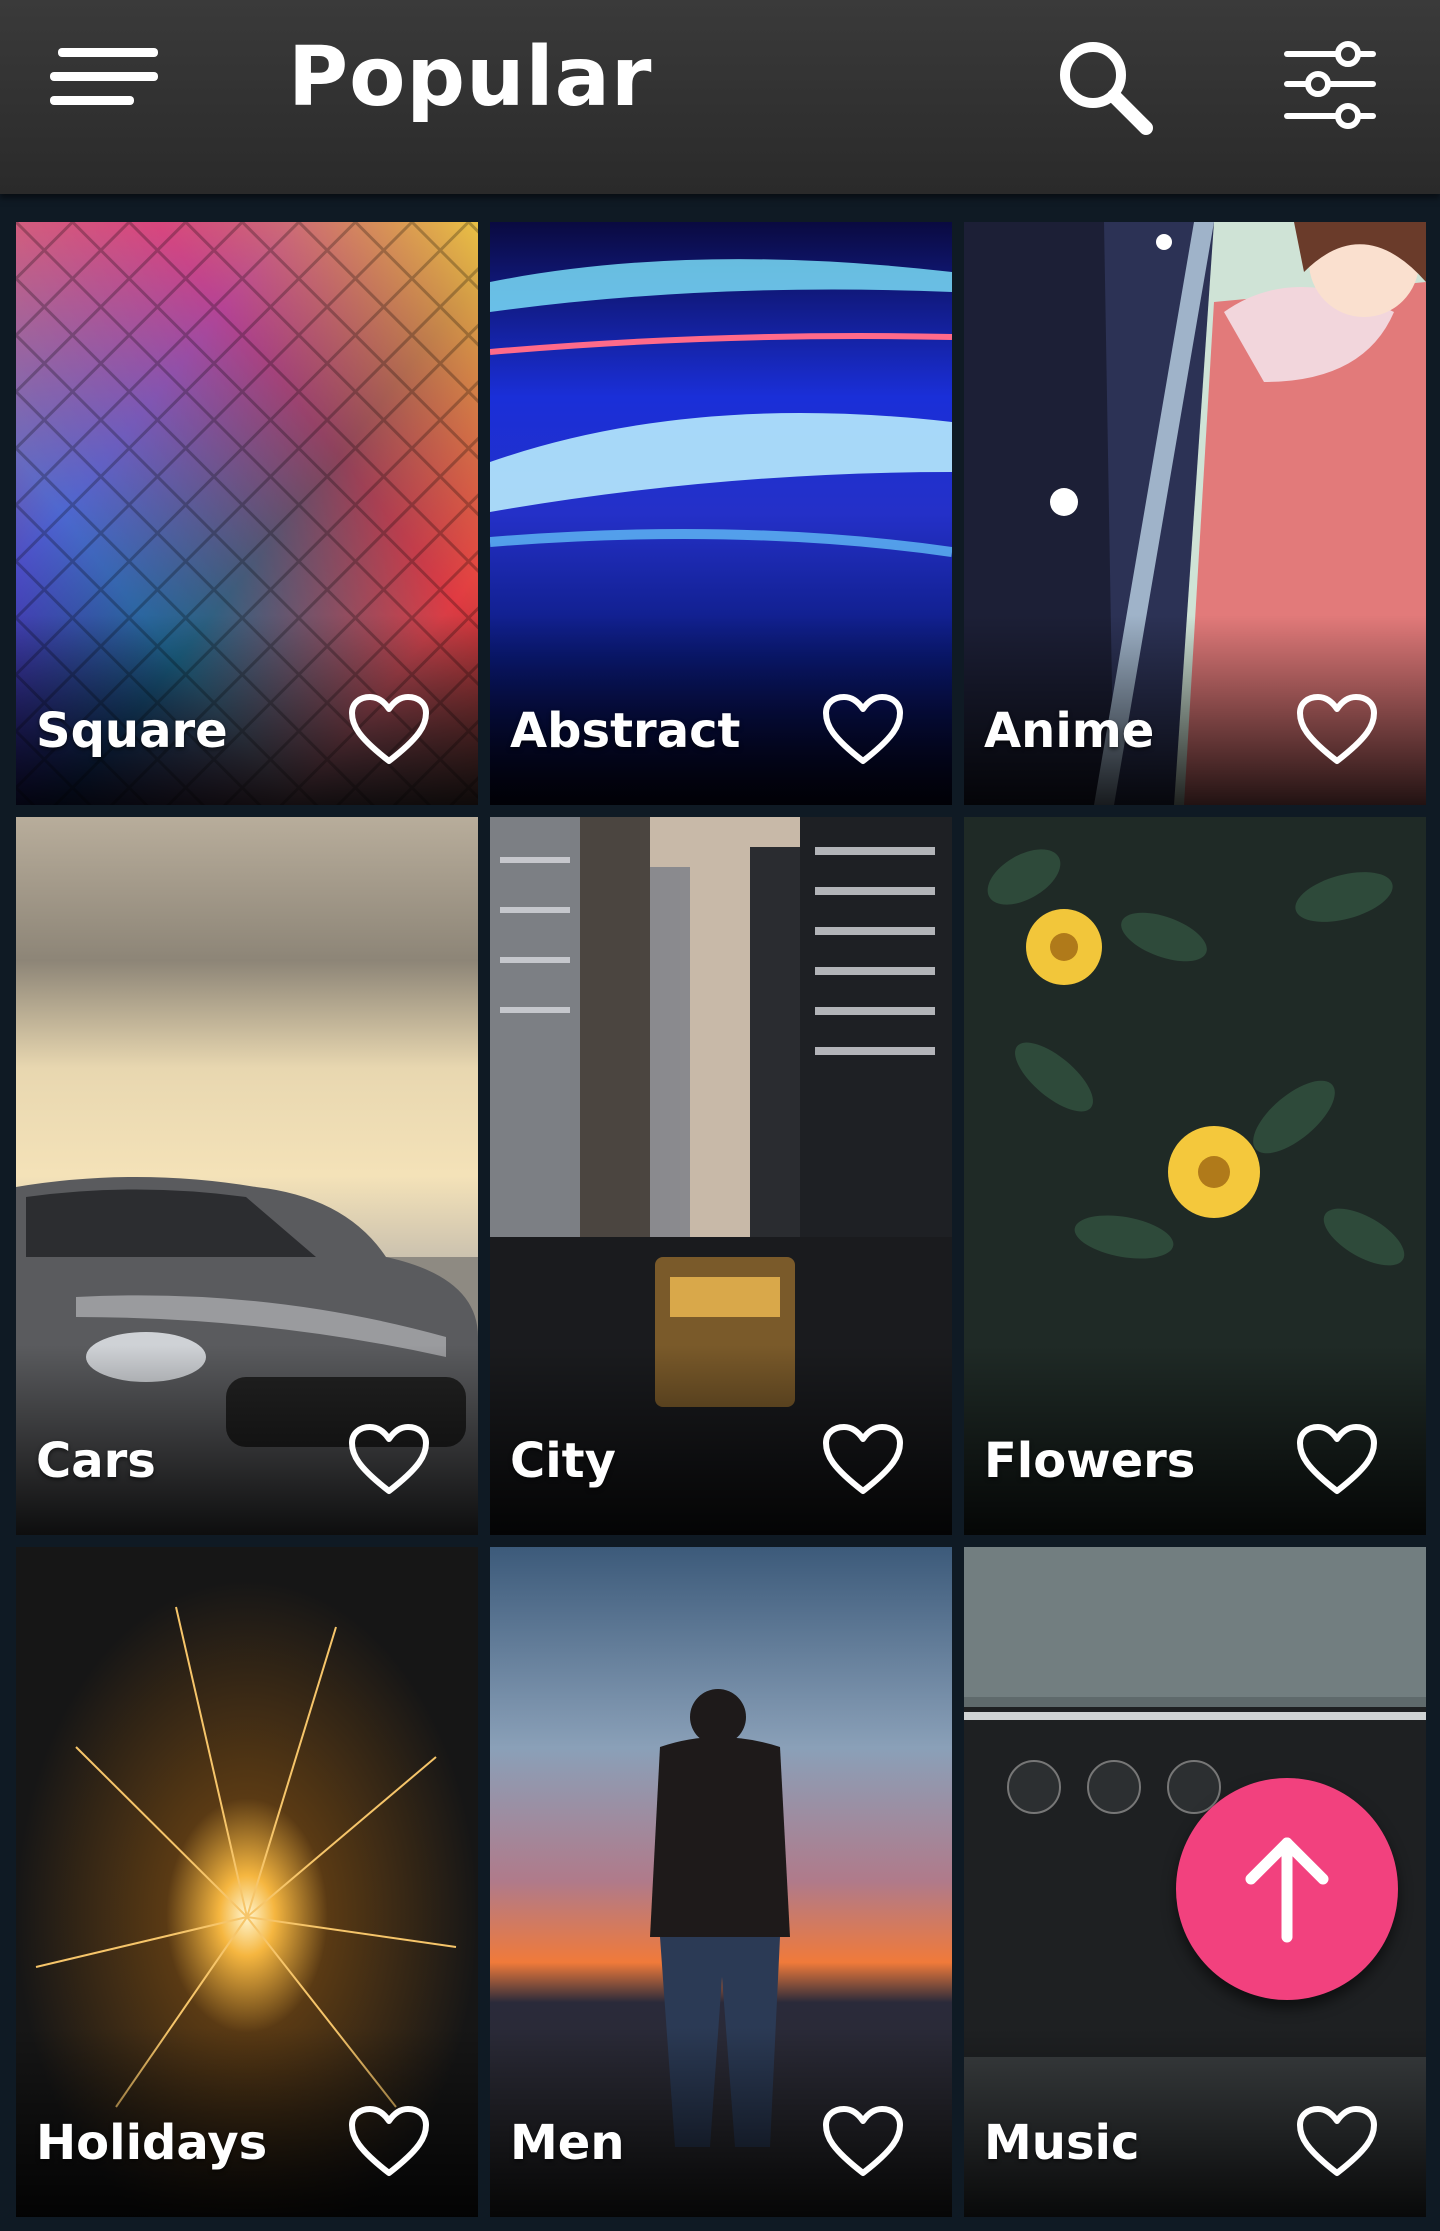 This screenshot has width=1440, height=2231. What do you see at coordinates (247, 1882) in the screenshot?
I see `category-tile-holidays: Holidays` at bounding box center [247, 1882].